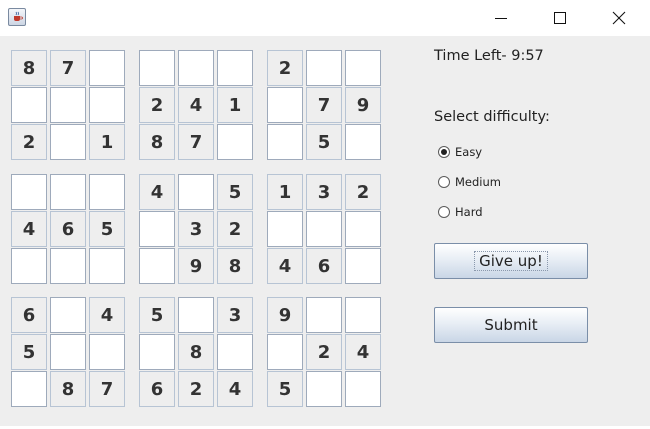 The height and width of the screenshot is (429, 650). I want to click on radio-easy: Easy, so click(460, 152).